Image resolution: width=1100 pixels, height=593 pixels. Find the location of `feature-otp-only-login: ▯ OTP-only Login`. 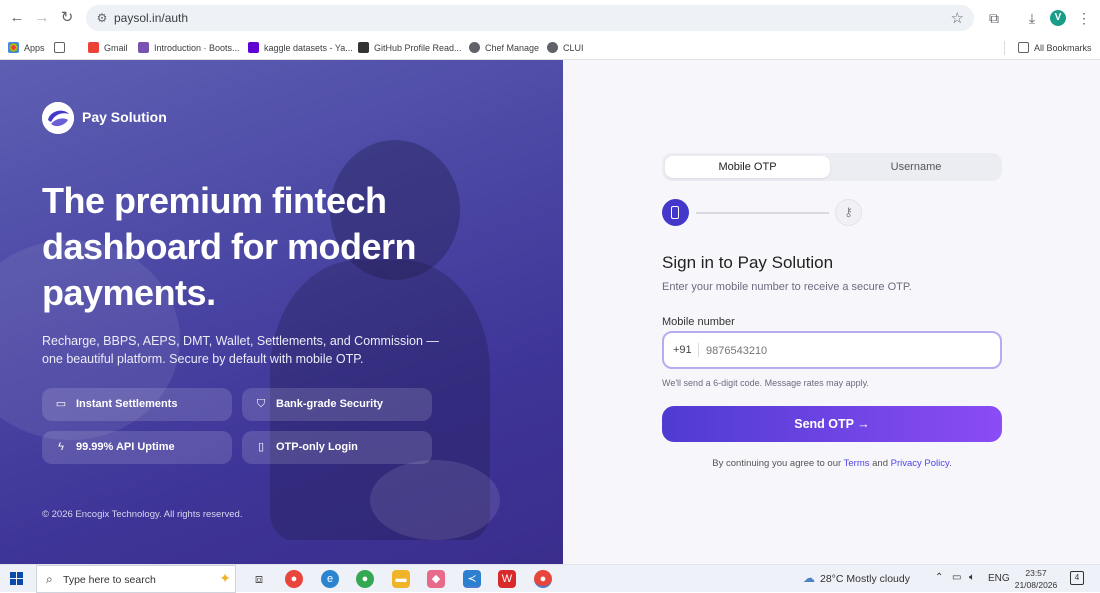

feature-otp-only-login: ▯ OTP-only Login is located at coordinates (337, 447).